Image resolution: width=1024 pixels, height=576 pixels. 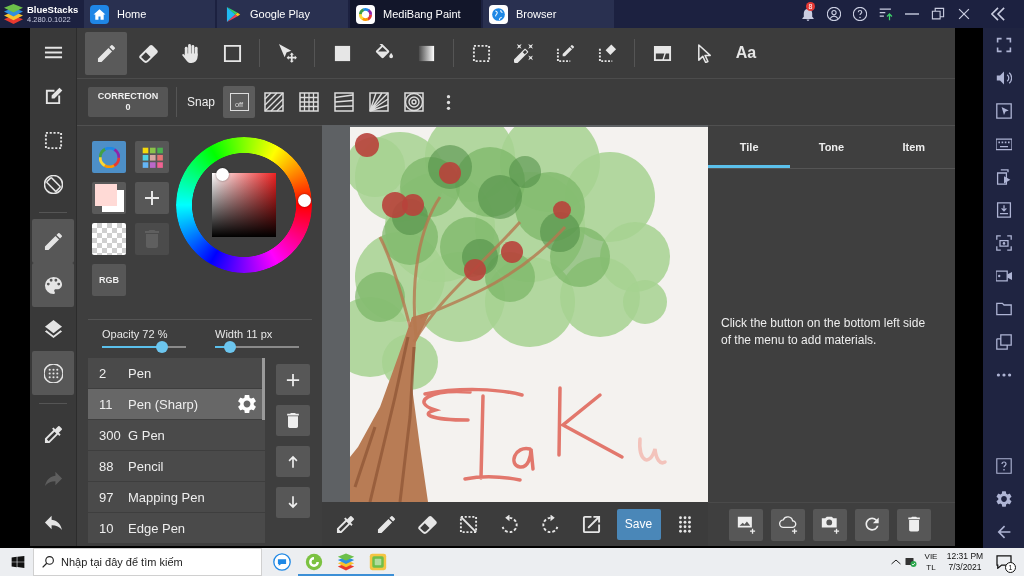 I want to click on install-box-icon, so click(x=1003, y=209).